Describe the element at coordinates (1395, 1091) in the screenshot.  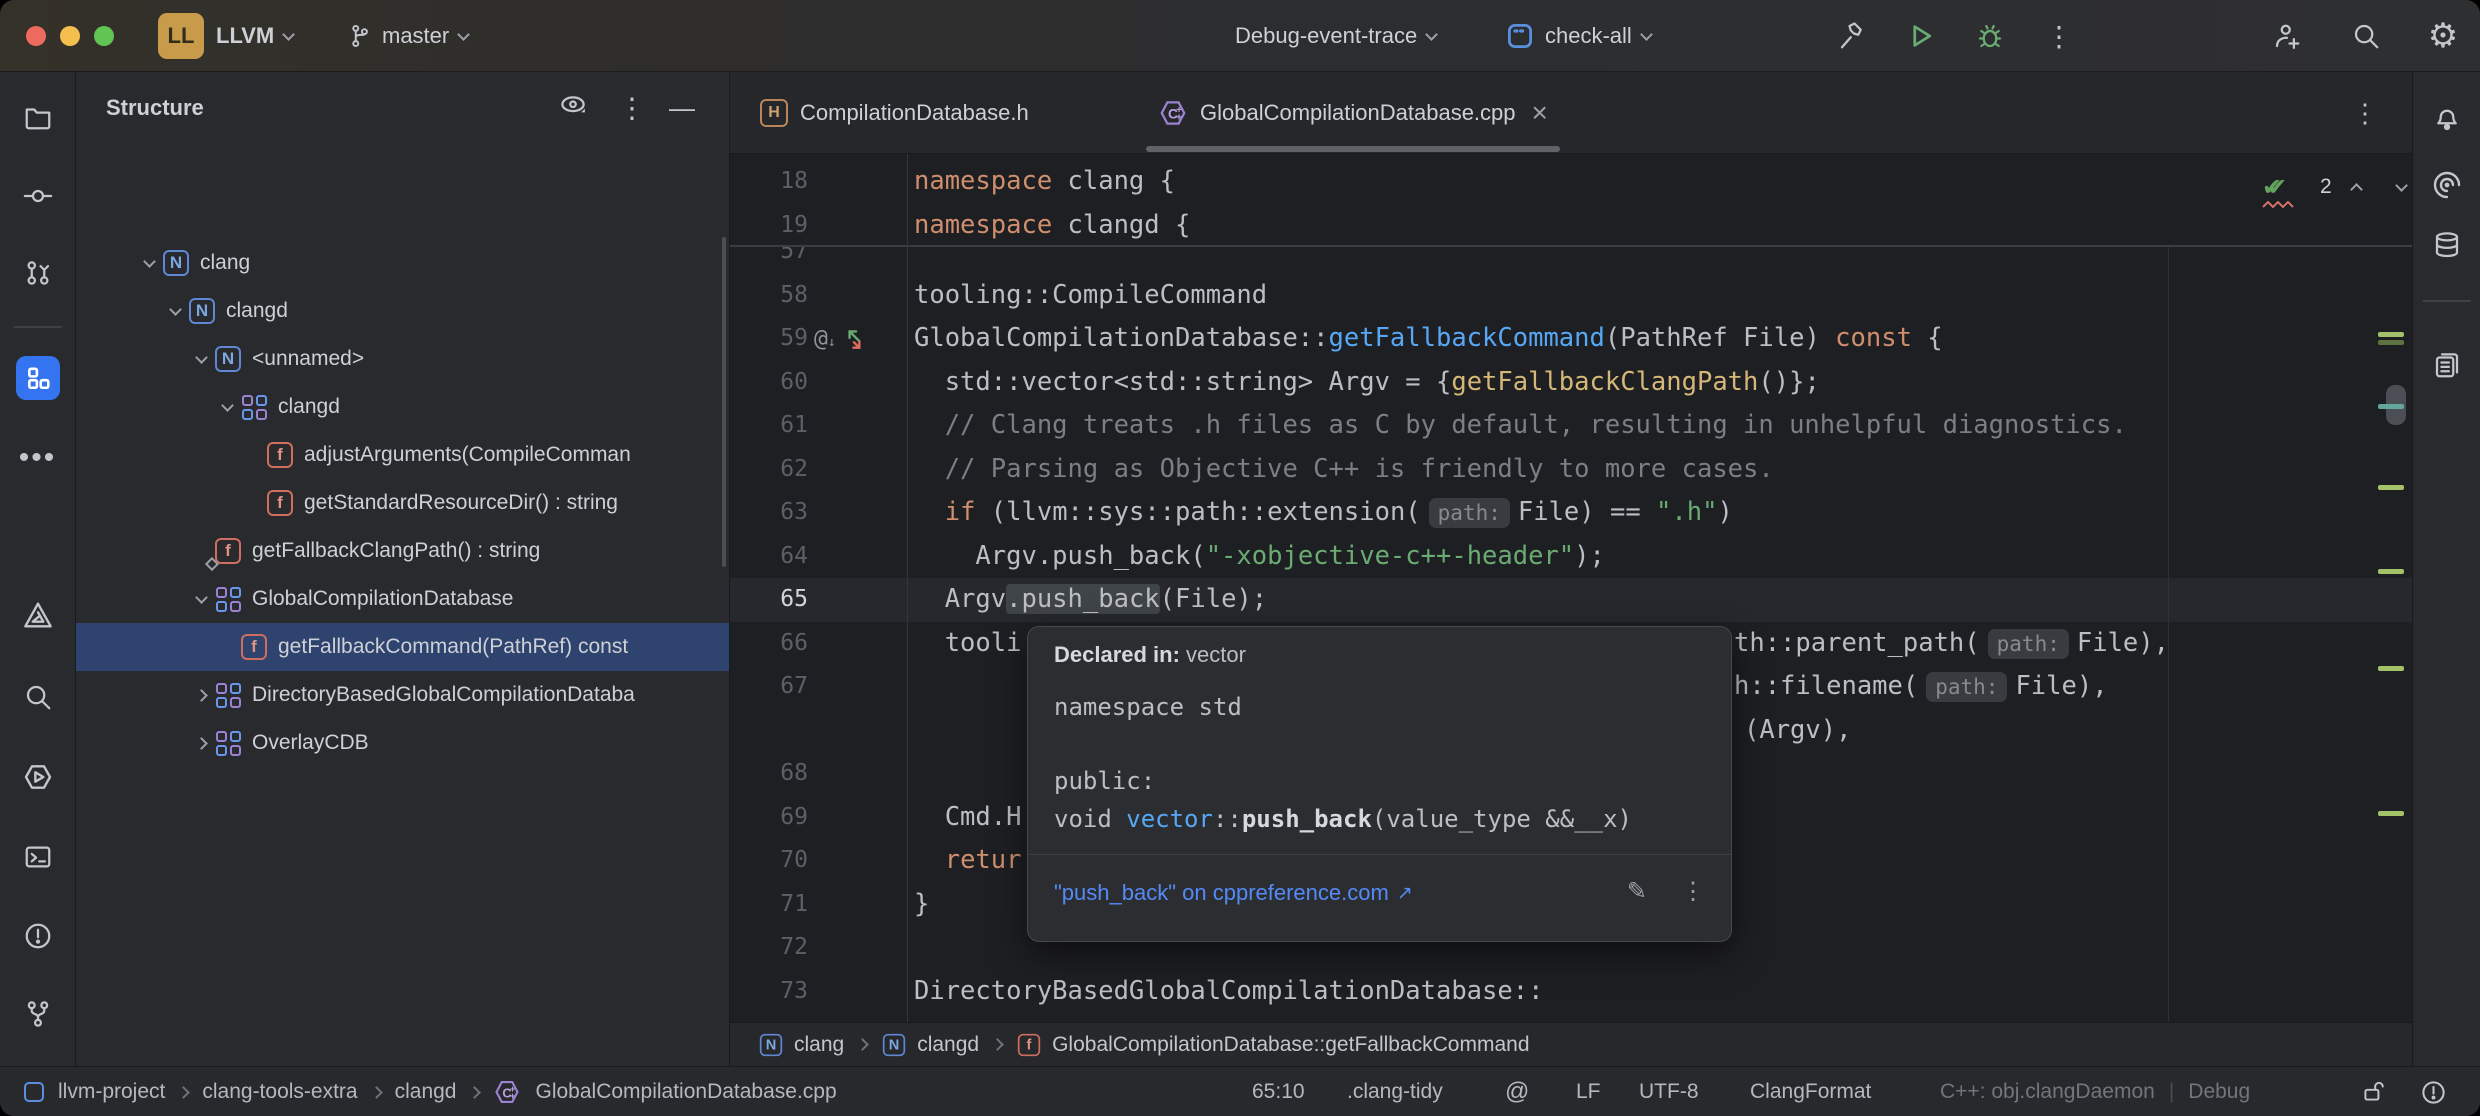
I see `clang-tidy-status: .clang-tidy` at that location.